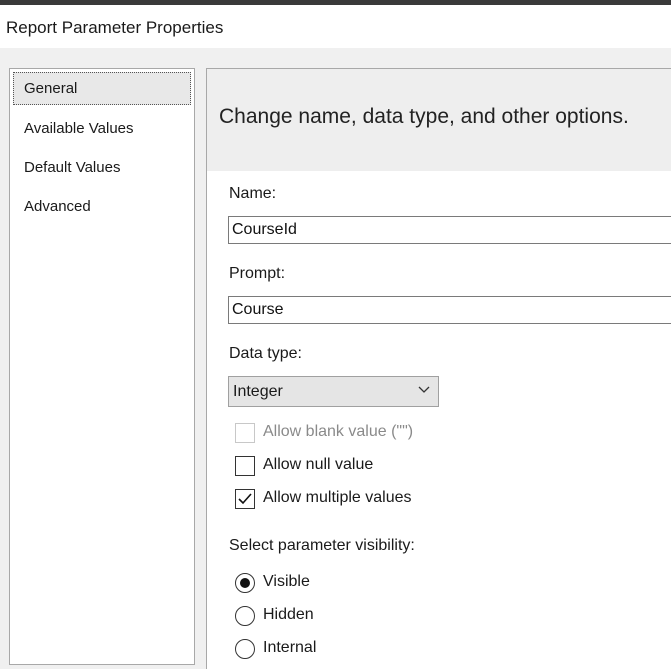 This screenshot has width=671, height=669. What do you see at coordinates (258, 391) in the screenshot?
I see `data-type-value: Integer` at bounding box center [258, 391].